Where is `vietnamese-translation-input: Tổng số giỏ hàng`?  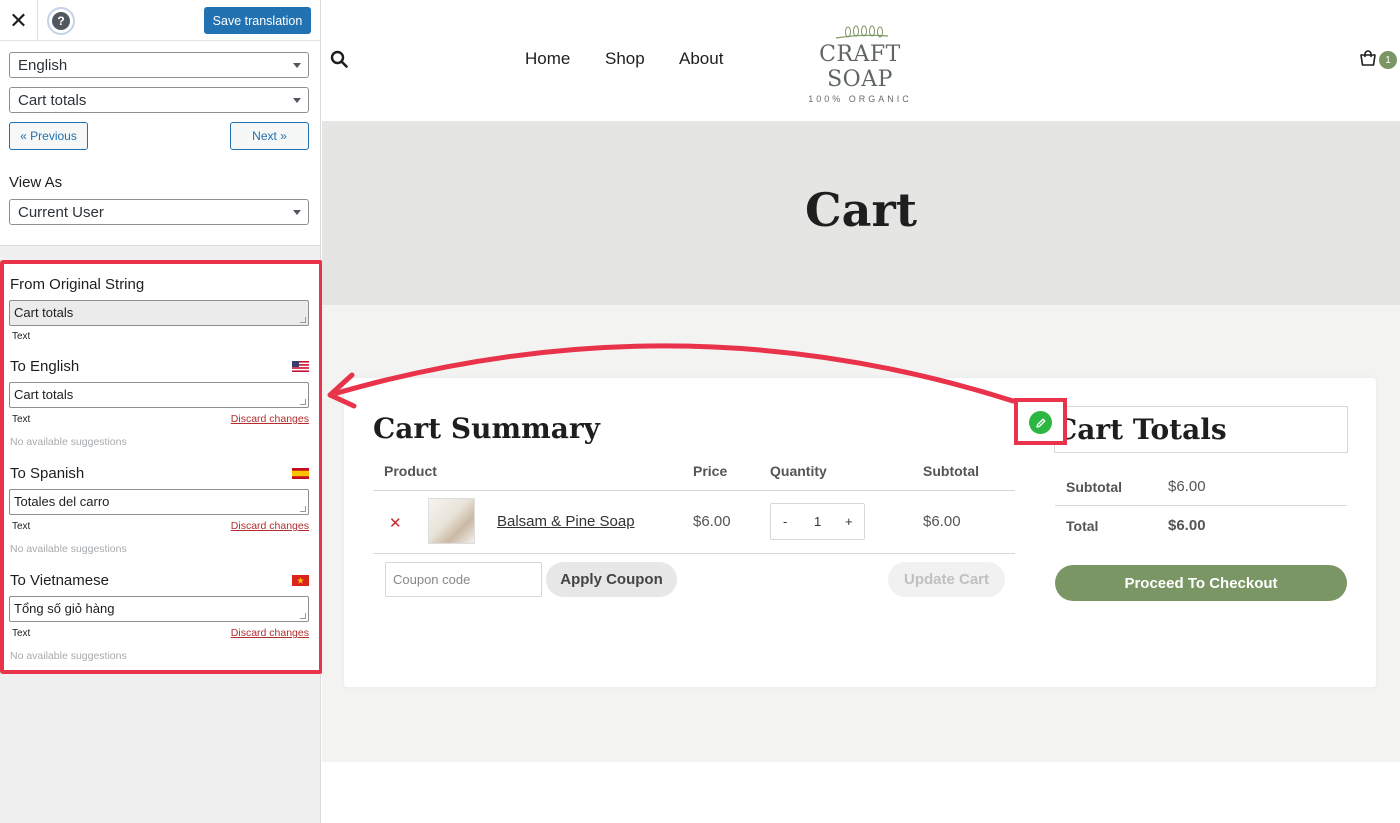 vietnamese-translation-input: Tổng số giỏ hàng is located at coordinates (159, 609).